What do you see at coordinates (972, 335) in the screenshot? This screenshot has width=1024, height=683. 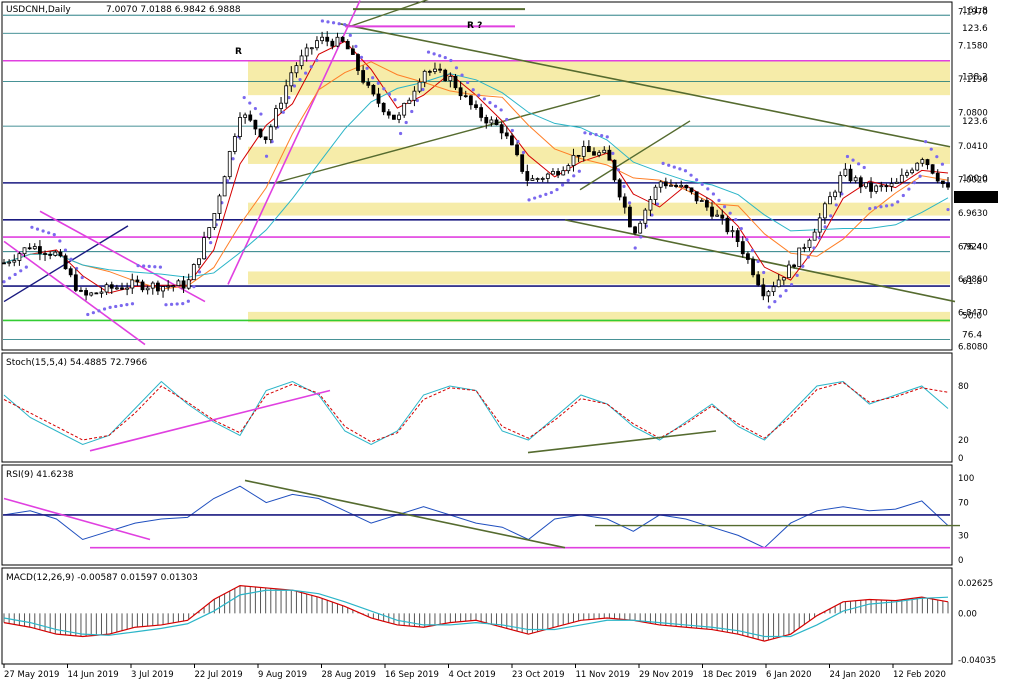 I see `fib-label-8: 76.4` at bounding box center [972, 335].